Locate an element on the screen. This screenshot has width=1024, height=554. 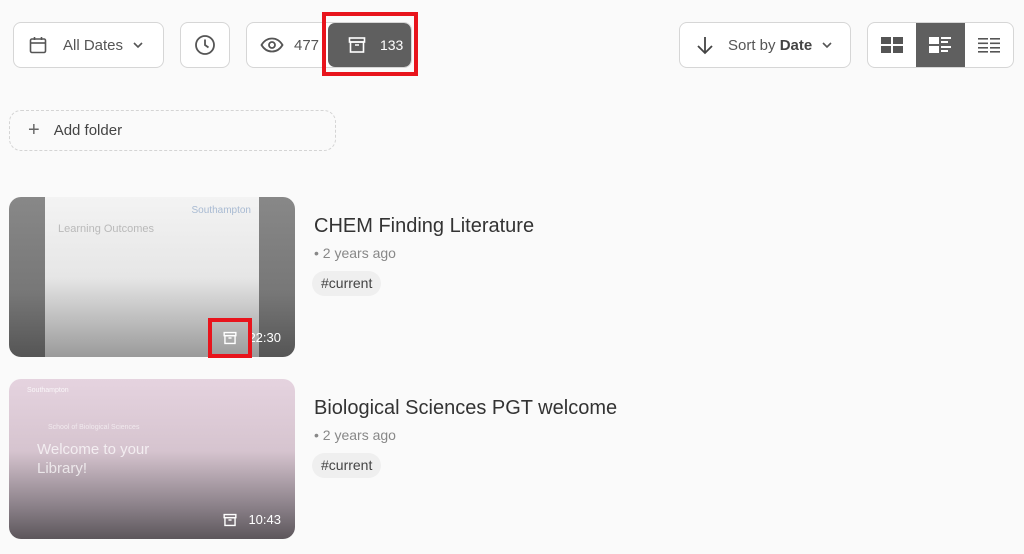
video-duration: 10:43 is located at coordinates (264, 519).